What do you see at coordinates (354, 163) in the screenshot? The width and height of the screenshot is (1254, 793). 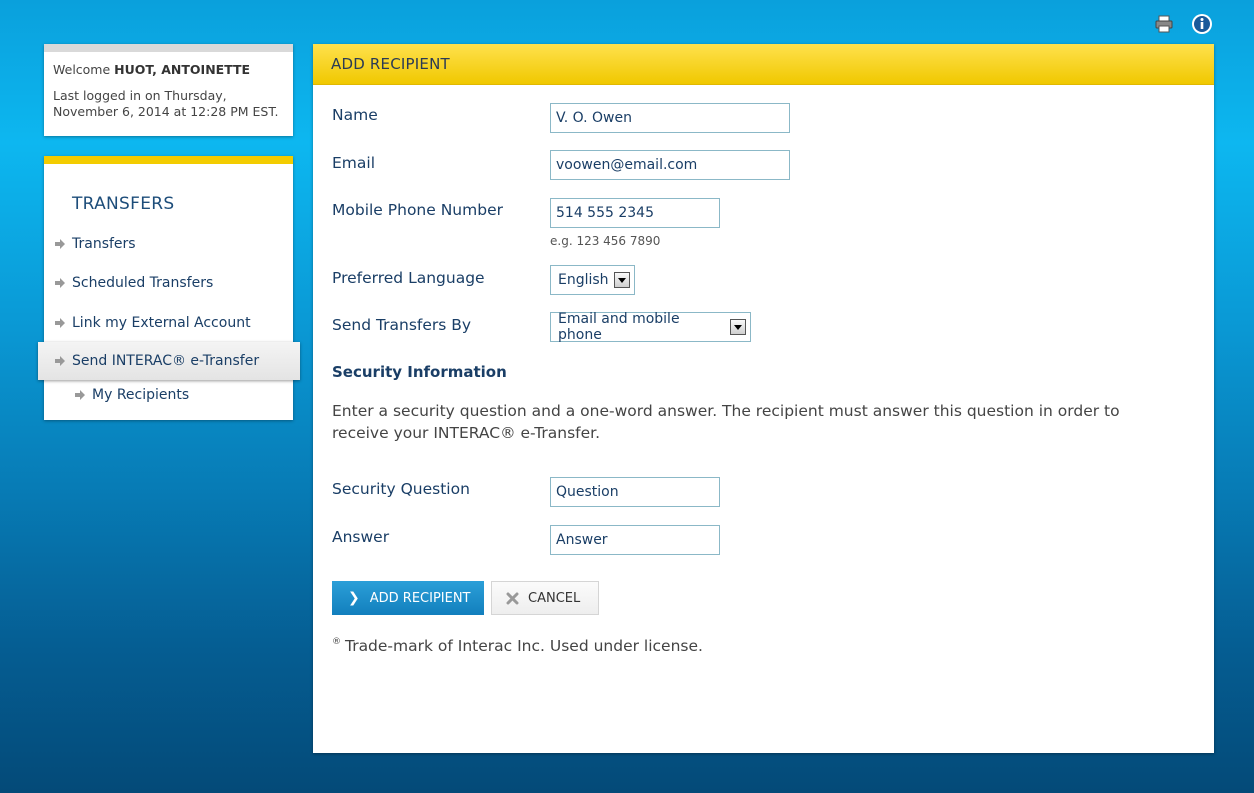 I see `email-label: Email` at bounding box center [354, 163].